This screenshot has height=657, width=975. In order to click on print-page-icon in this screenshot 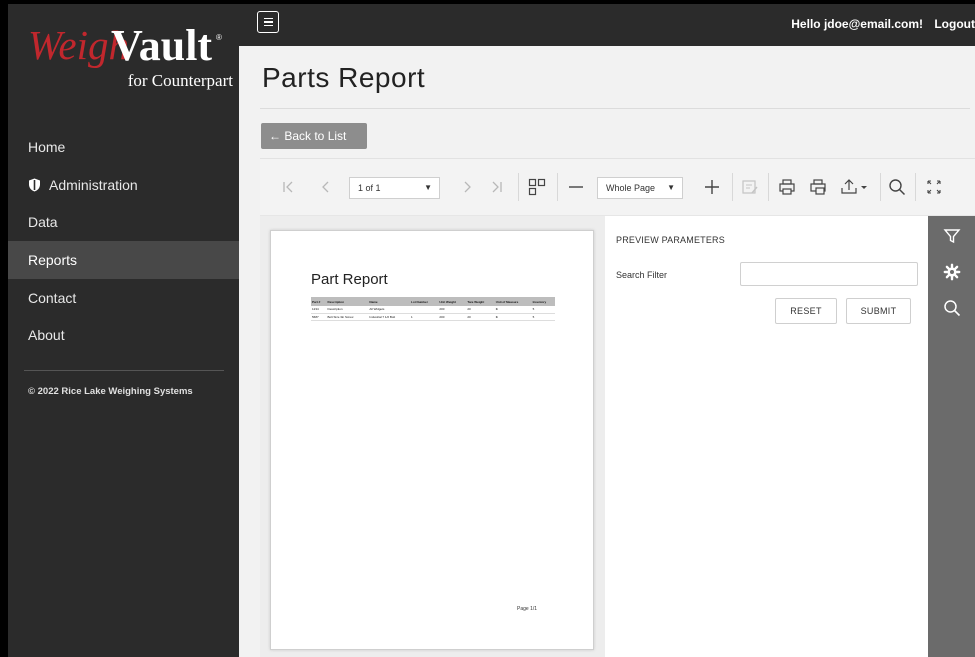, I will do `click(818, 187)`.